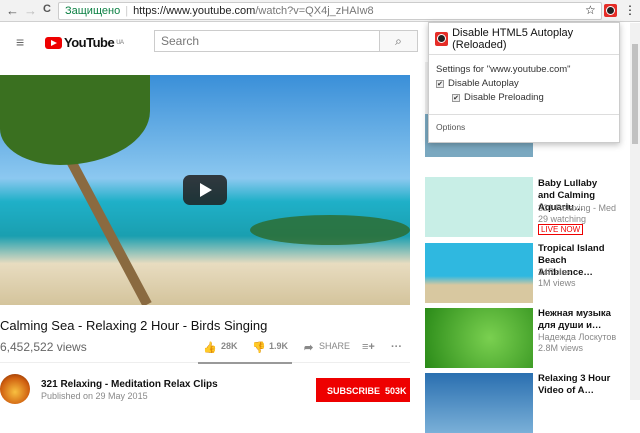  What do you see at coordinates (30, 10) in the screenshot?
I see `forward-button: →` at bounding box center [30, 10].